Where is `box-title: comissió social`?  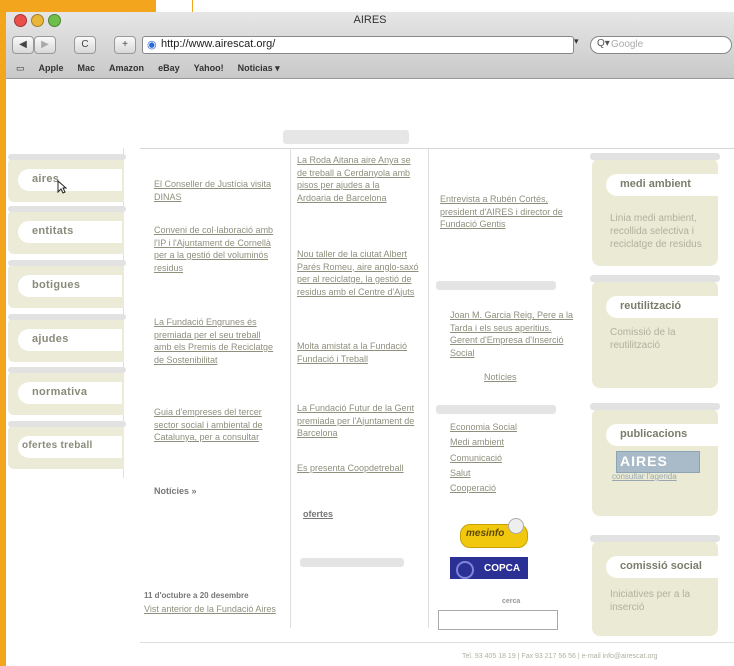
box-title: comissió social is located at coordinates (661, 566).